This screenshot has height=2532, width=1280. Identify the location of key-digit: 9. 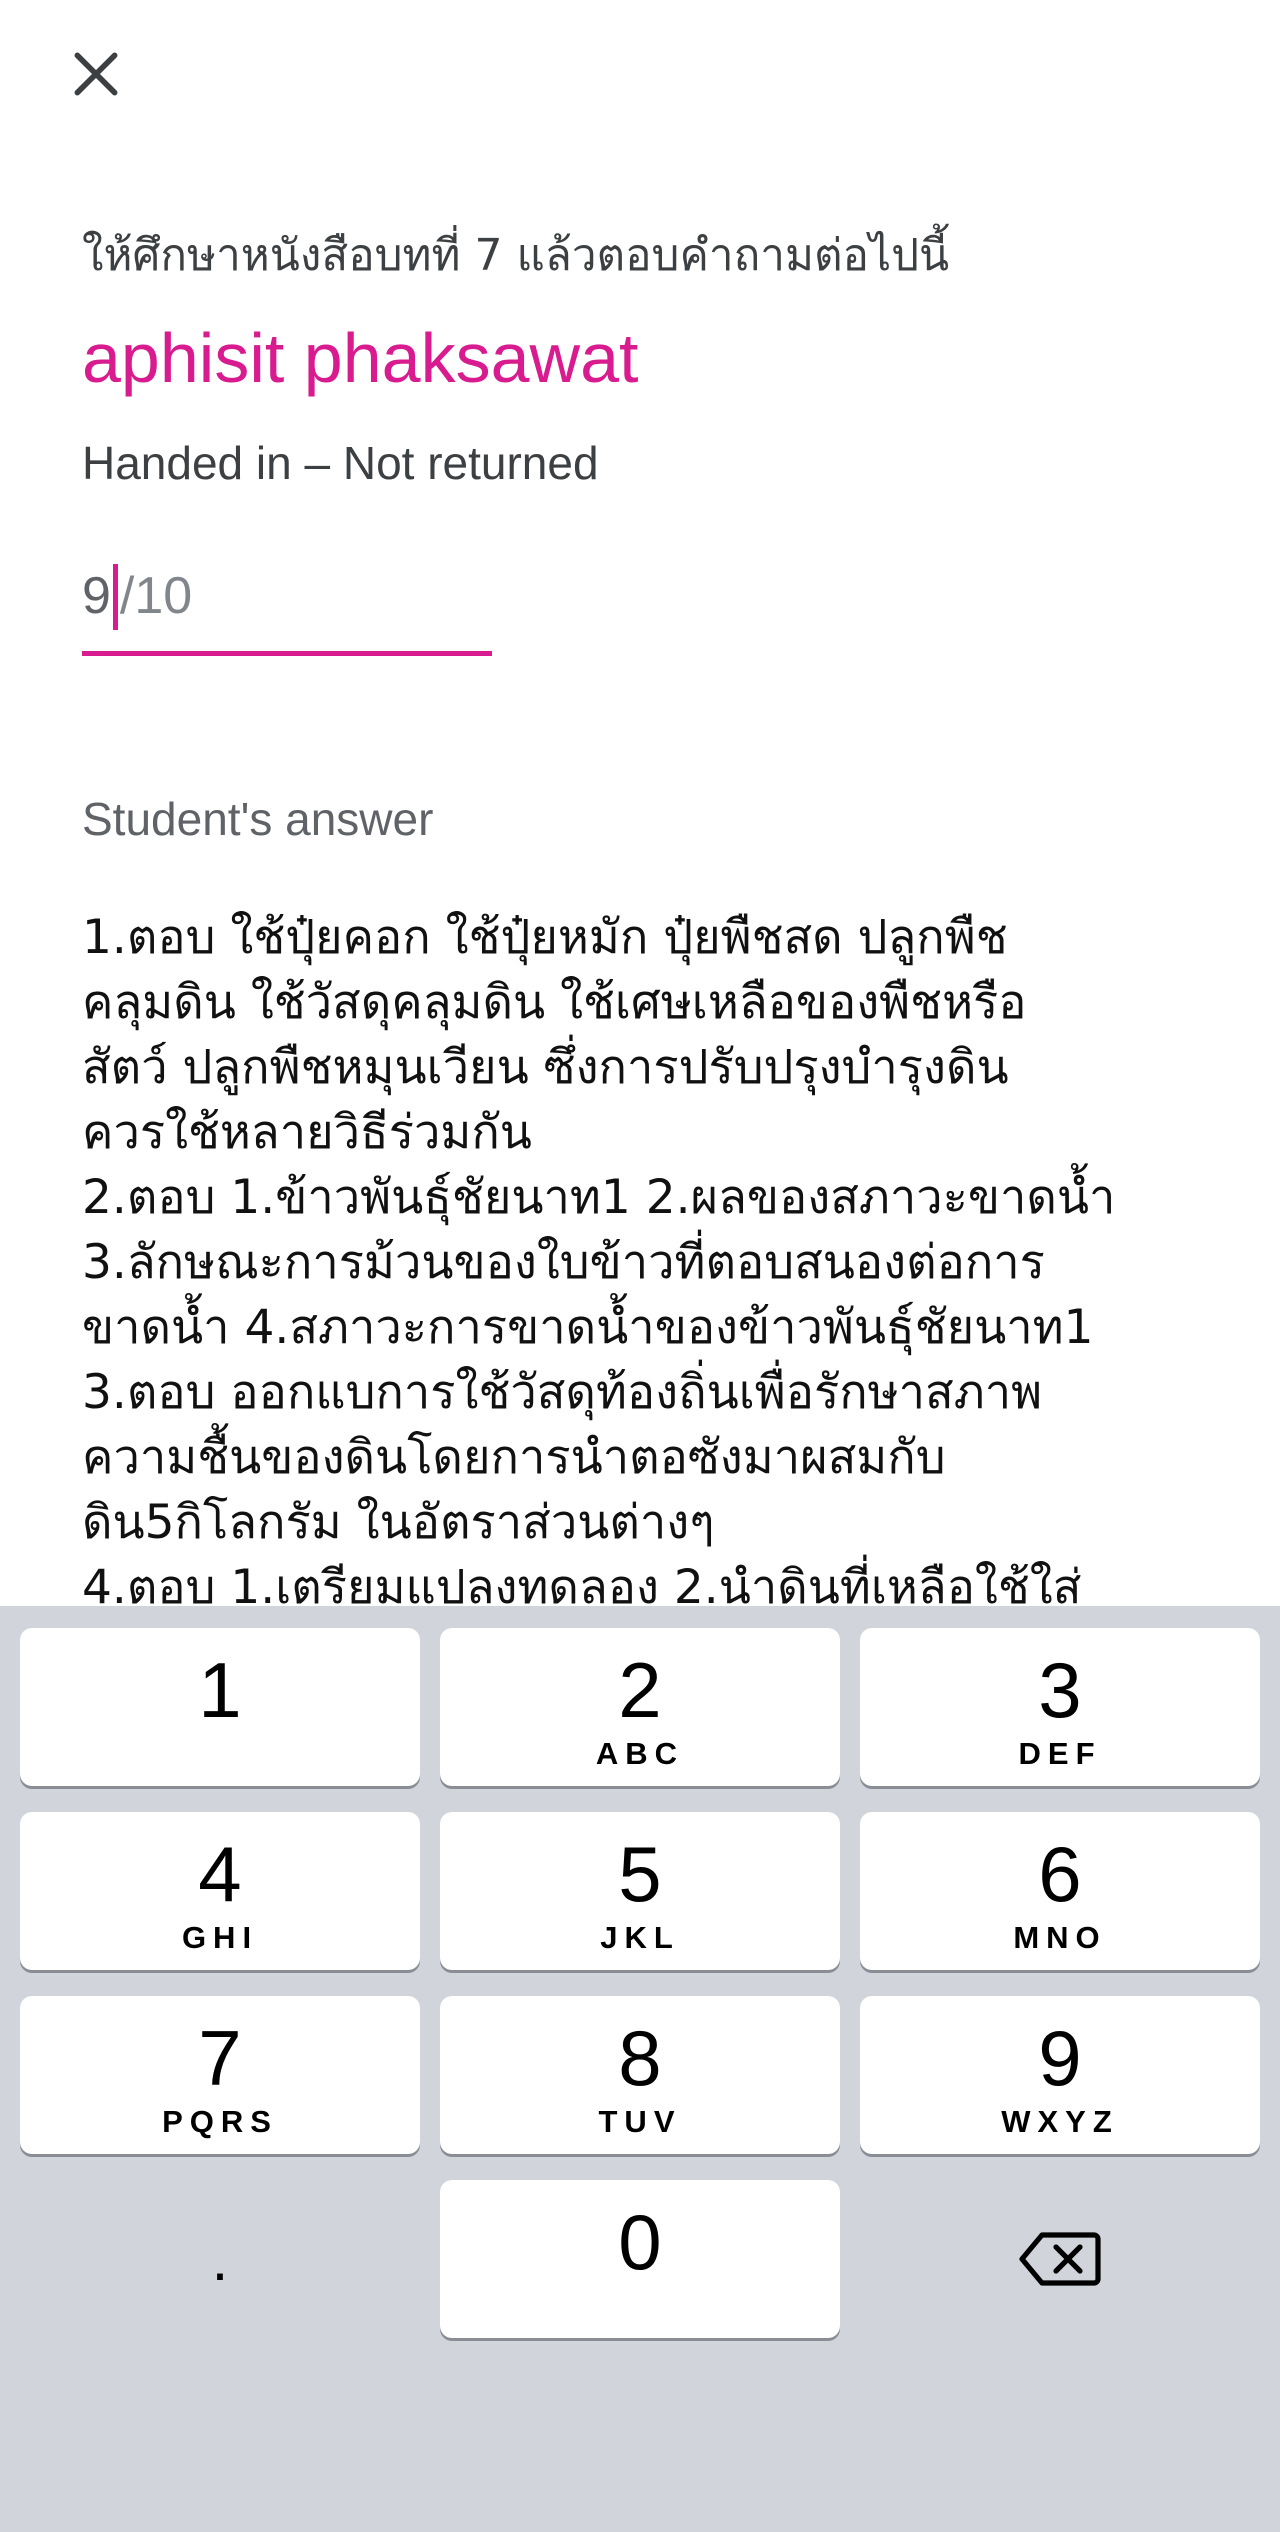
(1060, 2058).